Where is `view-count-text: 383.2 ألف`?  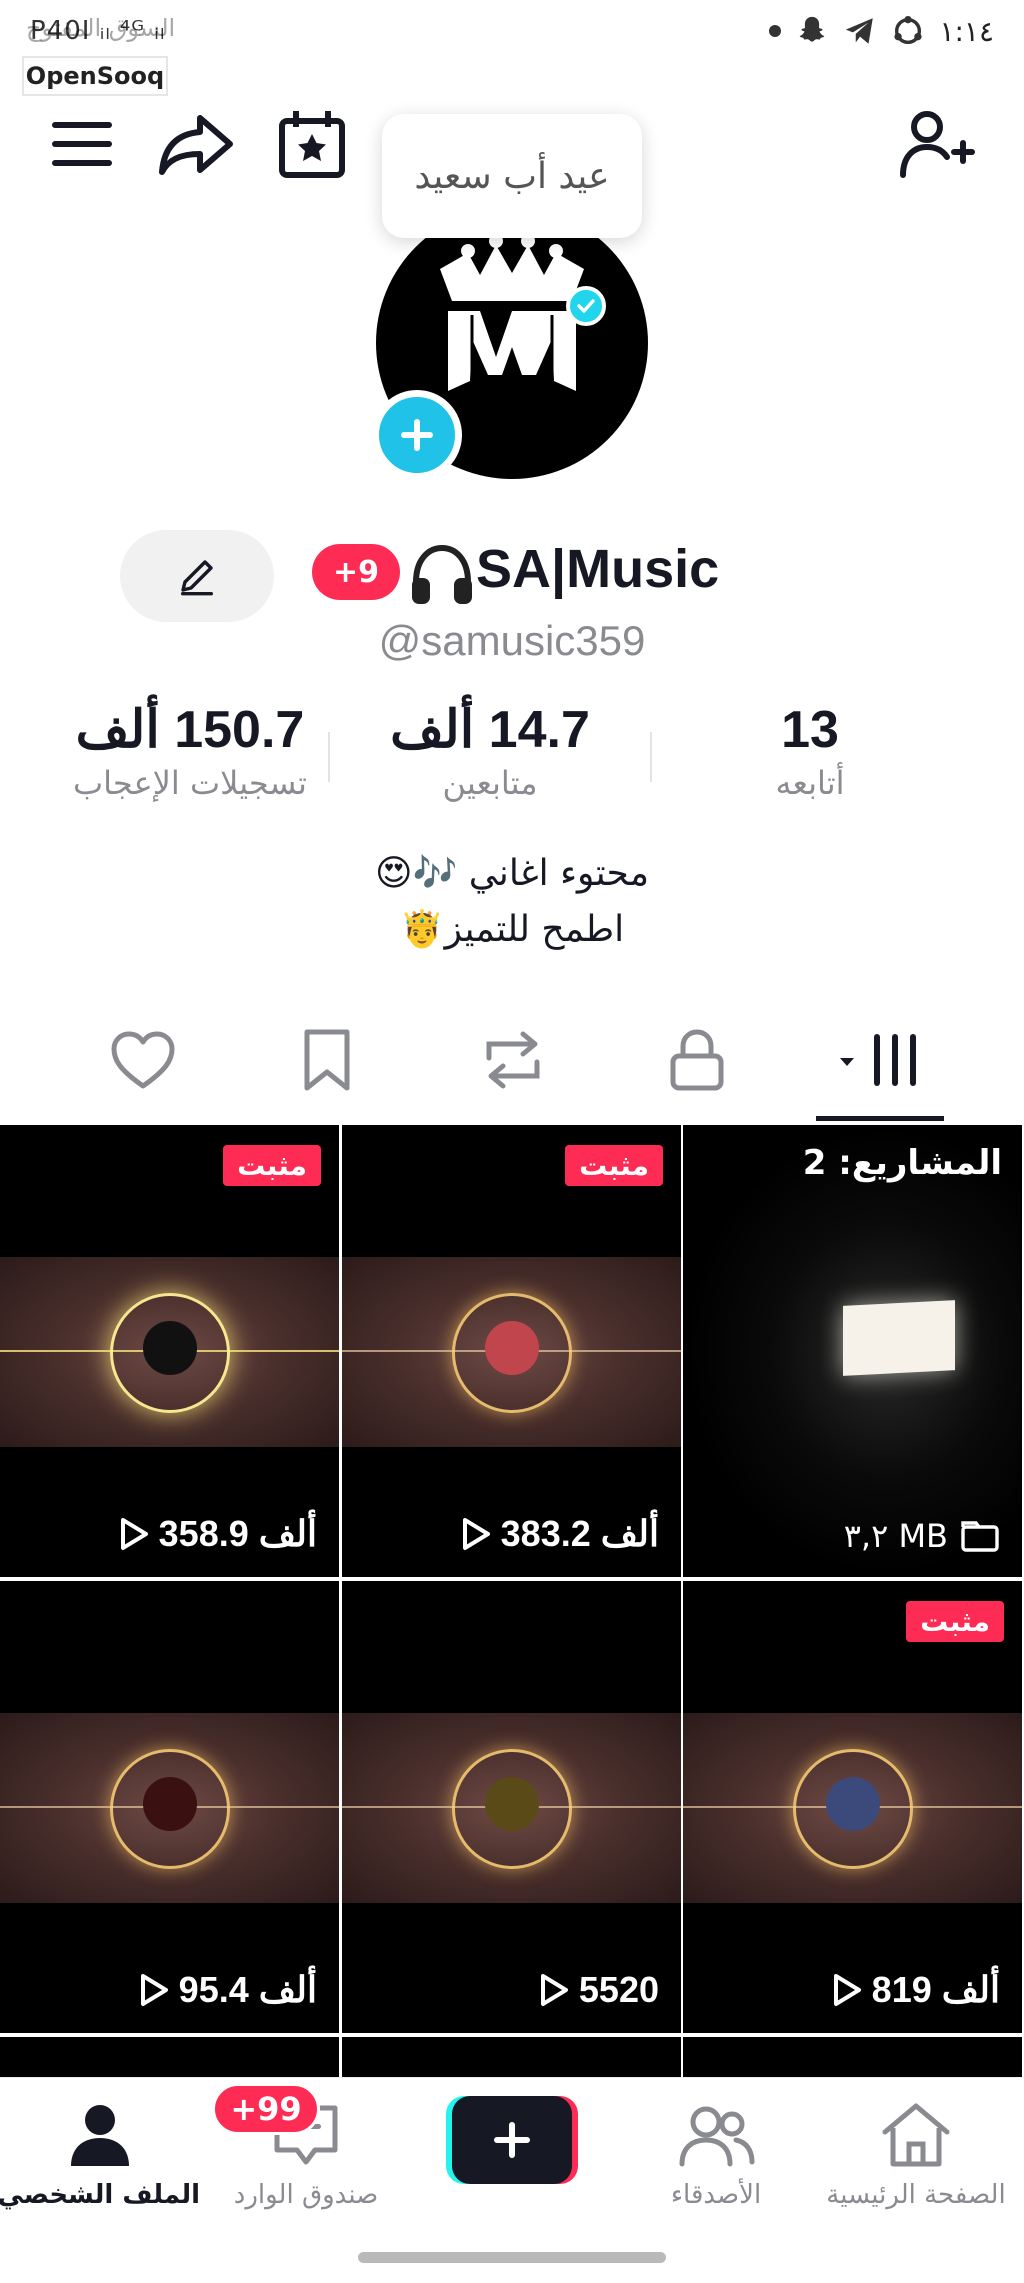
view-count-text: 383.2 ألف is located at coordinates (579, 1533).